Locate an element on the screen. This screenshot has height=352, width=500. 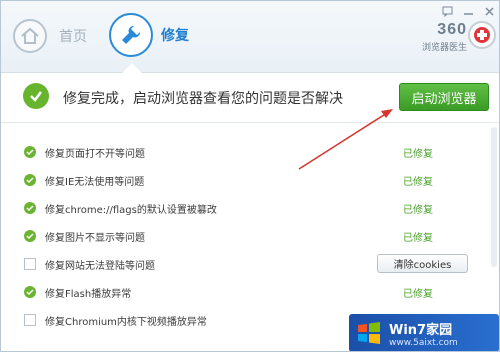
brand: 360 浏览器医生 is located at coordinates (432, 37).